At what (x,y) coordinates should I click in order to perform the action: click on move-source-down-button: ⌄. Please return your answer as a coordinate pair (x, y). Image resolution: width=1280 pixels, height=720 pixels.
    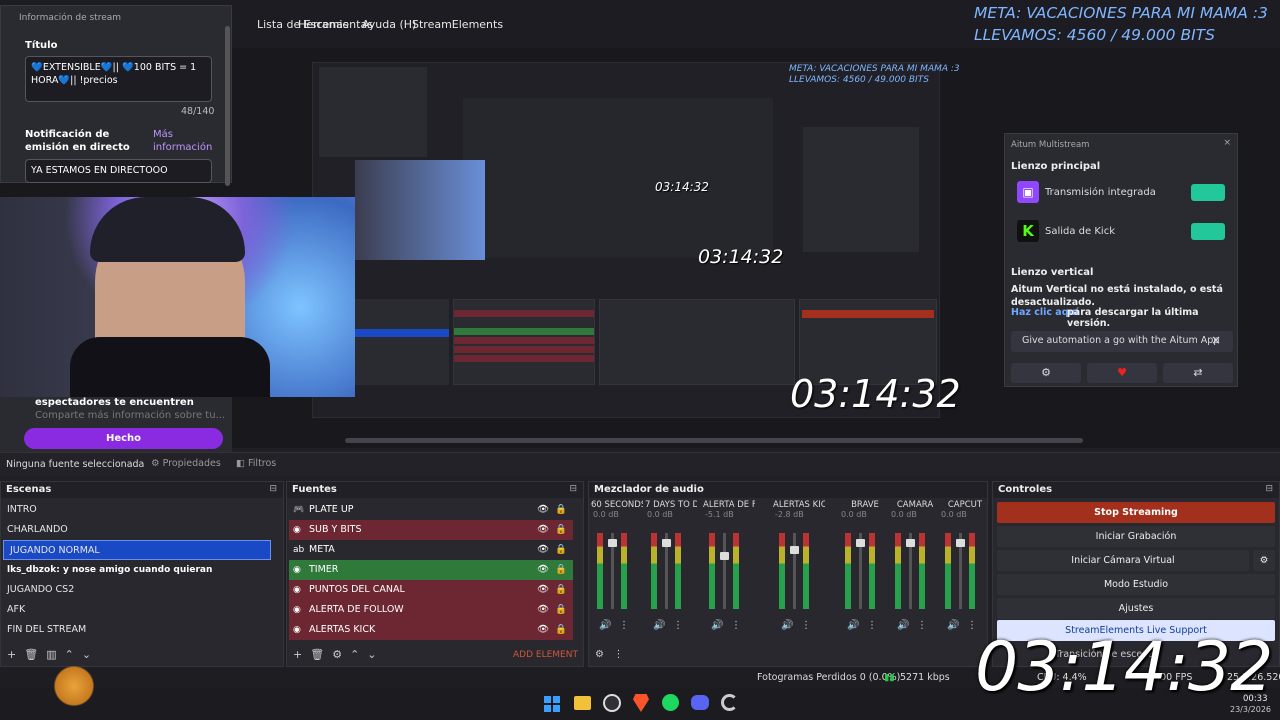
    Looking at the image, I should click on (375, 654).